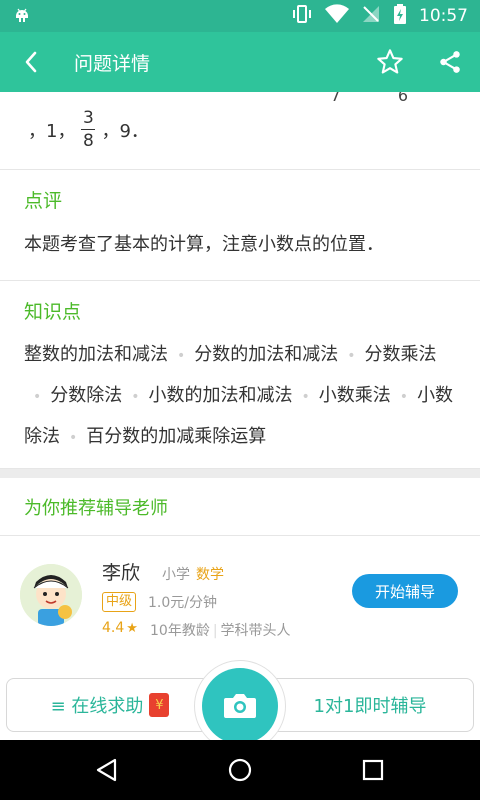 Image resolution: width=480 pixels, height=800 pixels. I want to click on online-help-button: ≡ 在线求助 ¥, so click(110, 705).